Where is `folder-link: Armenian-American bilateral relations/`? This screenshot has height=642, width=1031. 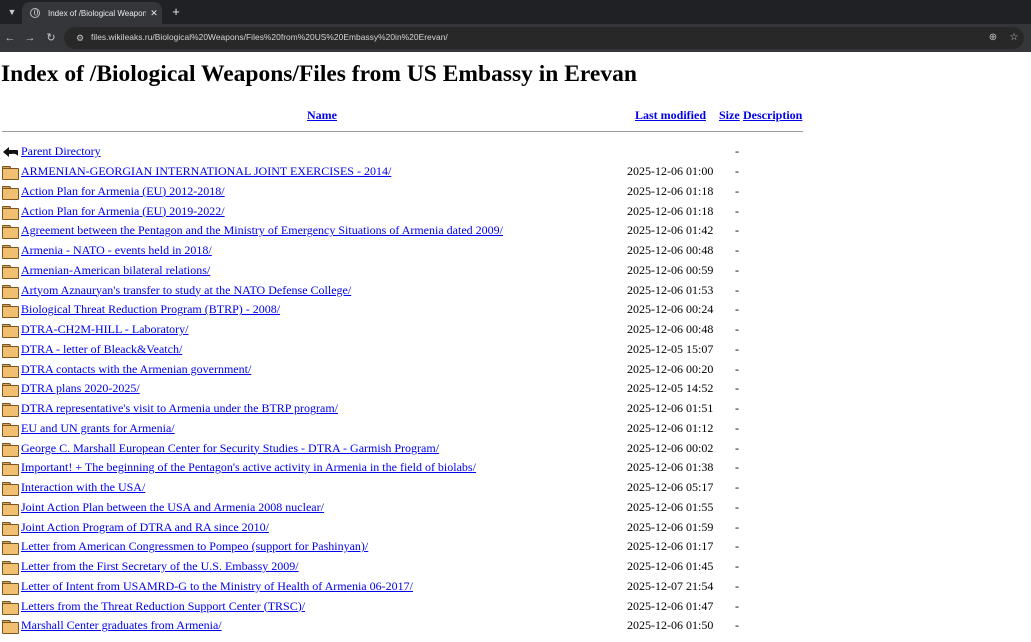 folder-link: Armenian-American bilateral relations/ is located at coordinates (115, 270).